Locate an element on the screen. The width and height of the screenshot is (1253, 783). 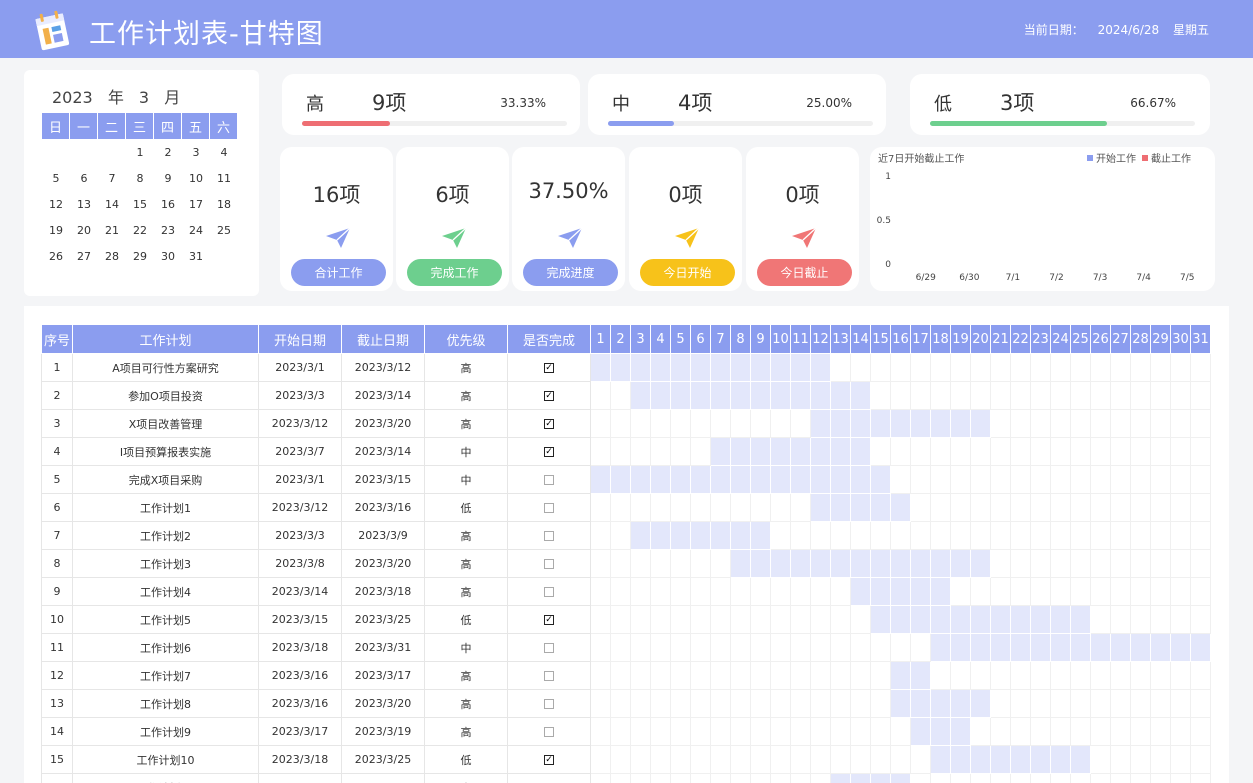
calendar-day: 3 is located at coordinates (196, 152).